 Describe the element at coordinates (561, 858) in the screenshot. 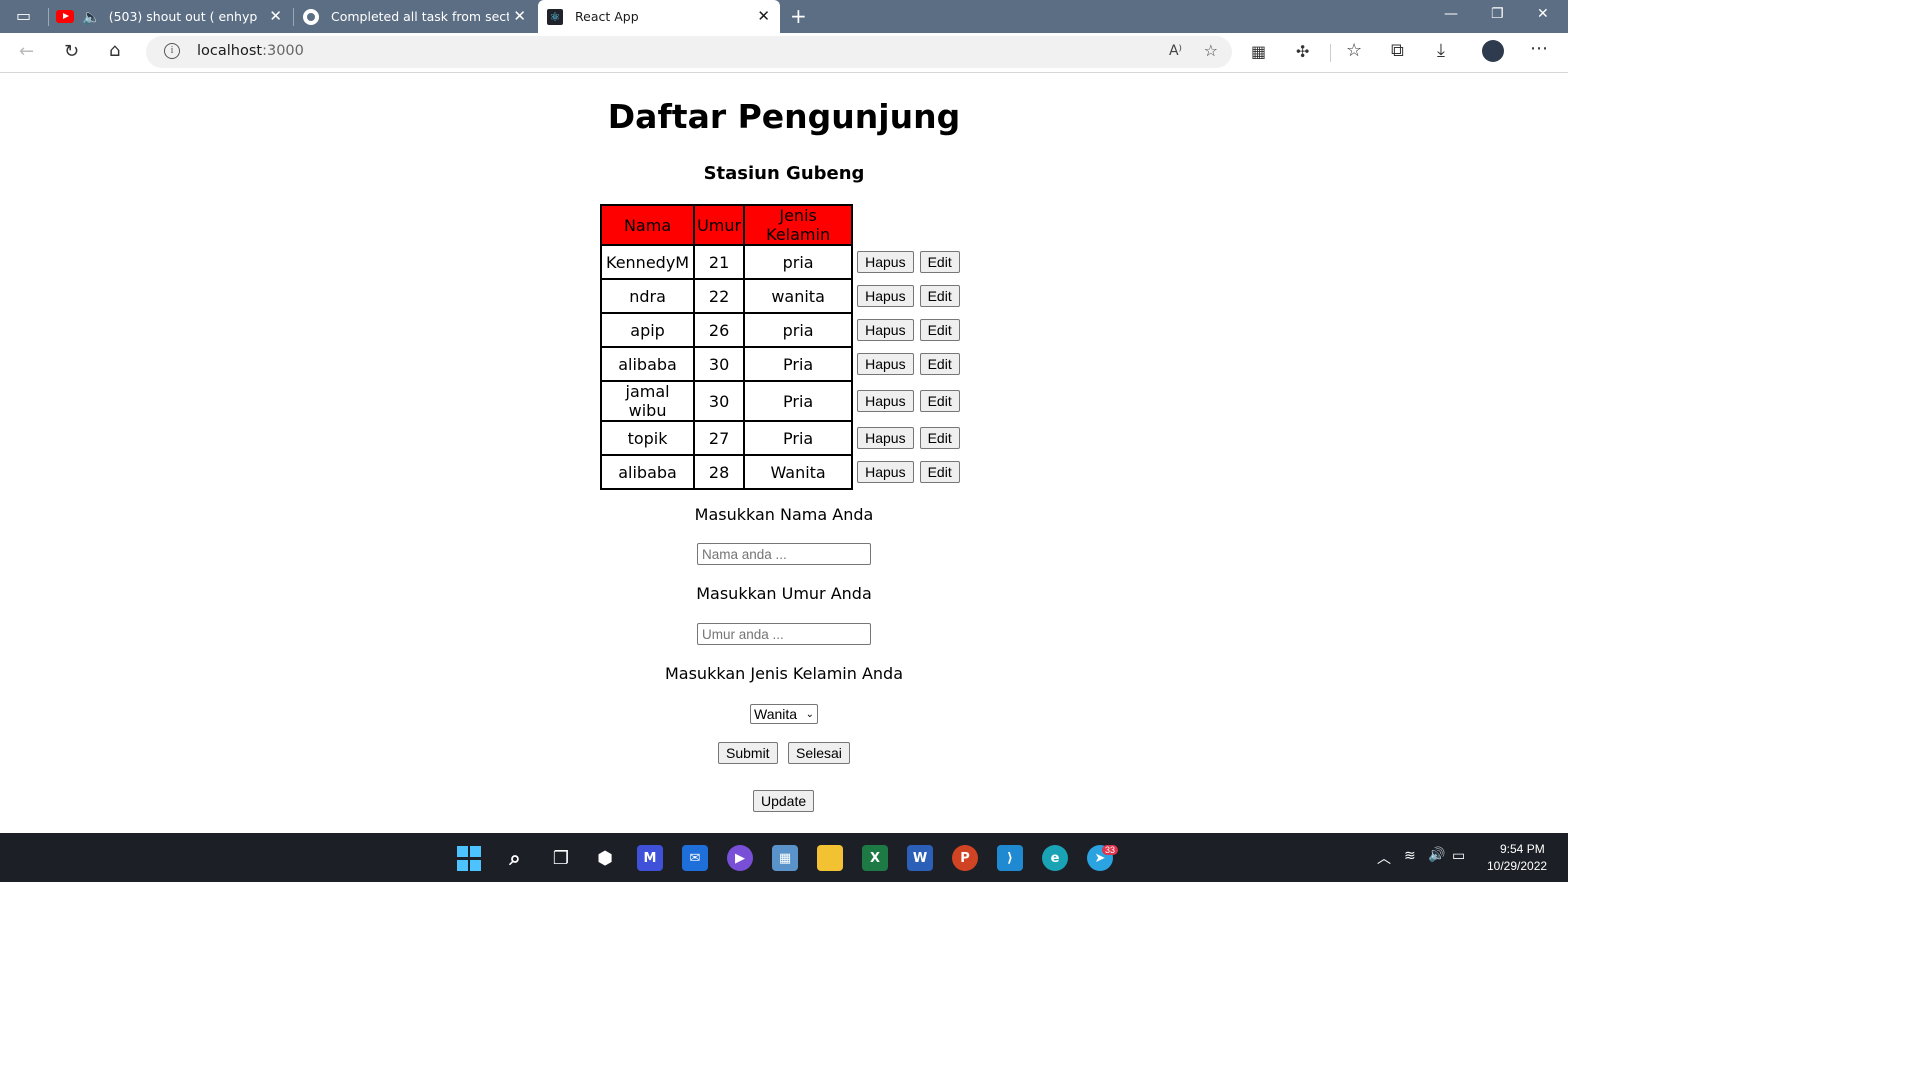

I see `task-view-icon: ❐` at that location.